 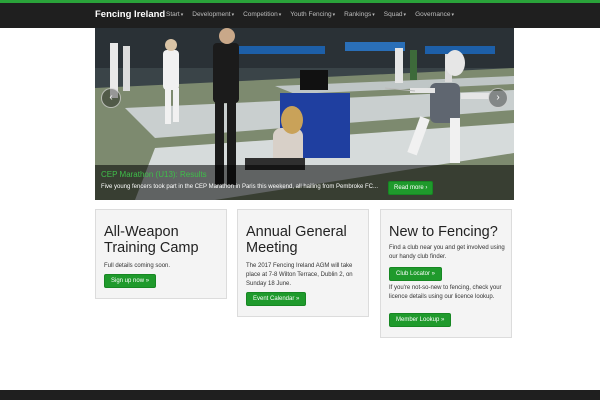 I want to click on card-title: All-Weapon Training Camp, so click(x=151, y=240).